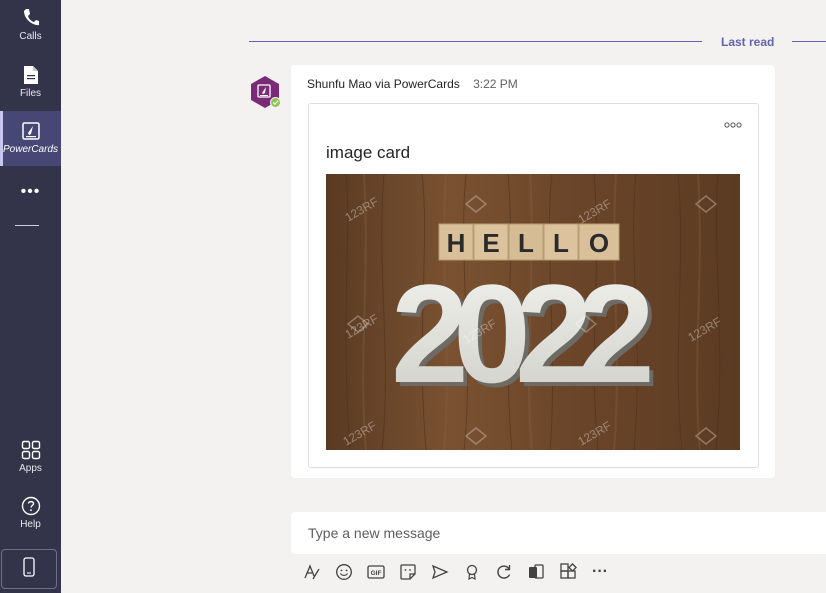 The width and height of the screenshot is (826, 593). I want to click on mobile-device-button, so click(29, 569).